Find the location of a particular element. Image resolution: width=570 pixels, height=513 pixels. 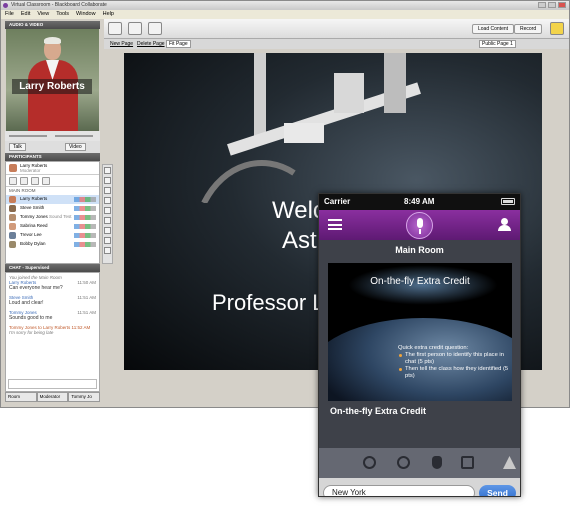

new-page-button: New Page is located at coordinates (121, 44).